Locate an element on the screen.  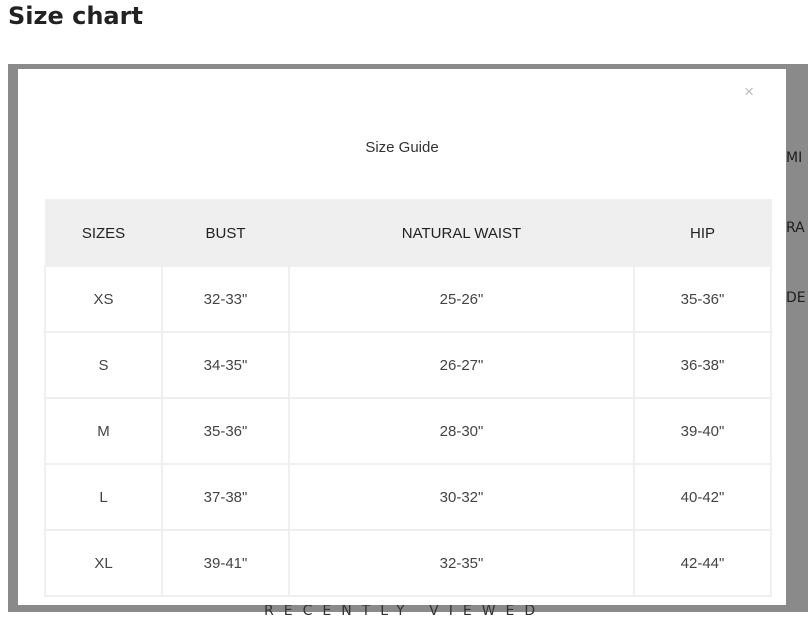
table-row: XS 32-33" 25-26" 35-36" is located at coordinates (408, 299).